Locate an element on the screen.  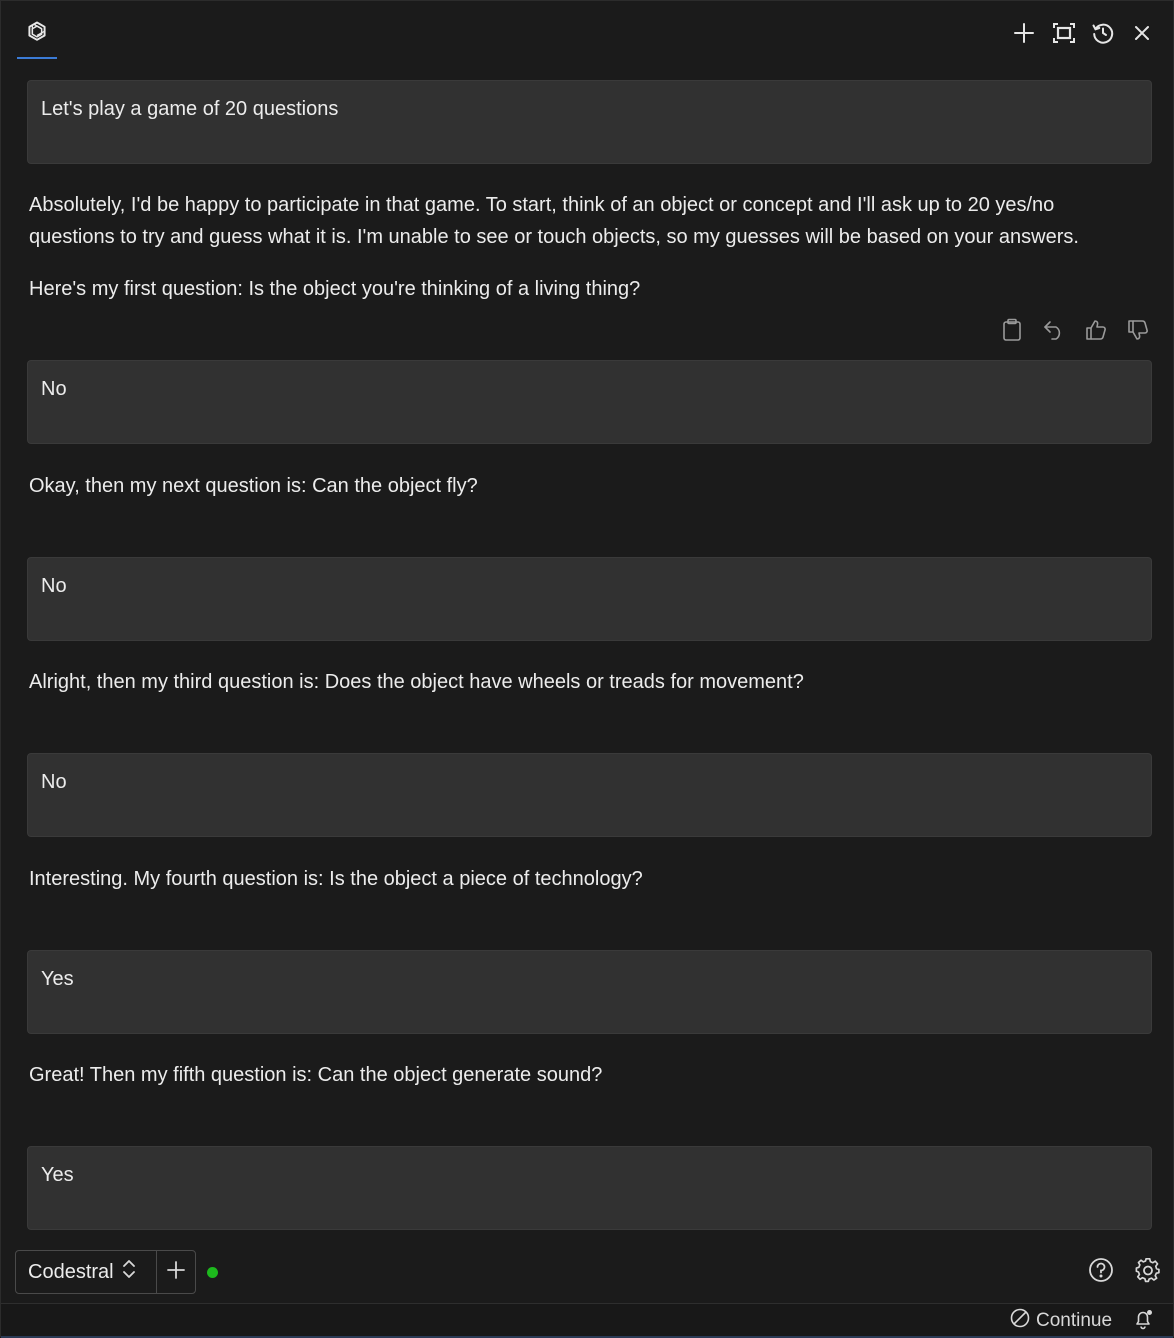
clipboard-icon is located at coordinates (1012, 332).